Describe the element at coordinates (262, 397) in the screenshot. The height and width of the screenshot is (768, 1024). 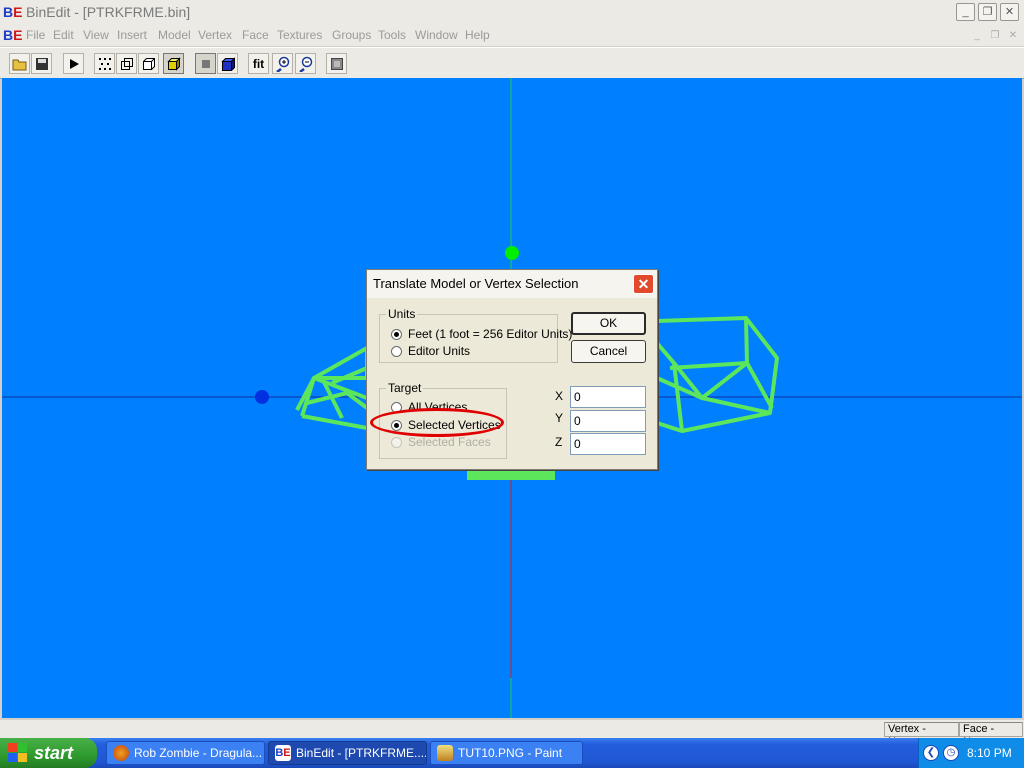
I see `x-axis-handle` at that location.